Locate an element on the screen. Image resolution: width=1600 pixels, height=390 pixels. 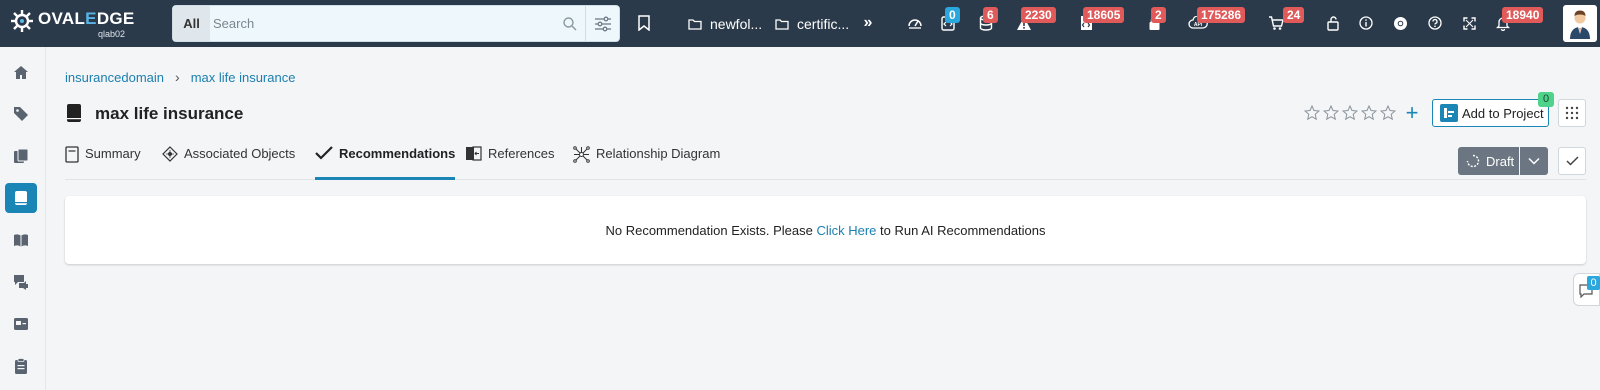
run-ai-recommendations-link: Click Here is located at coordinates (846, 230).